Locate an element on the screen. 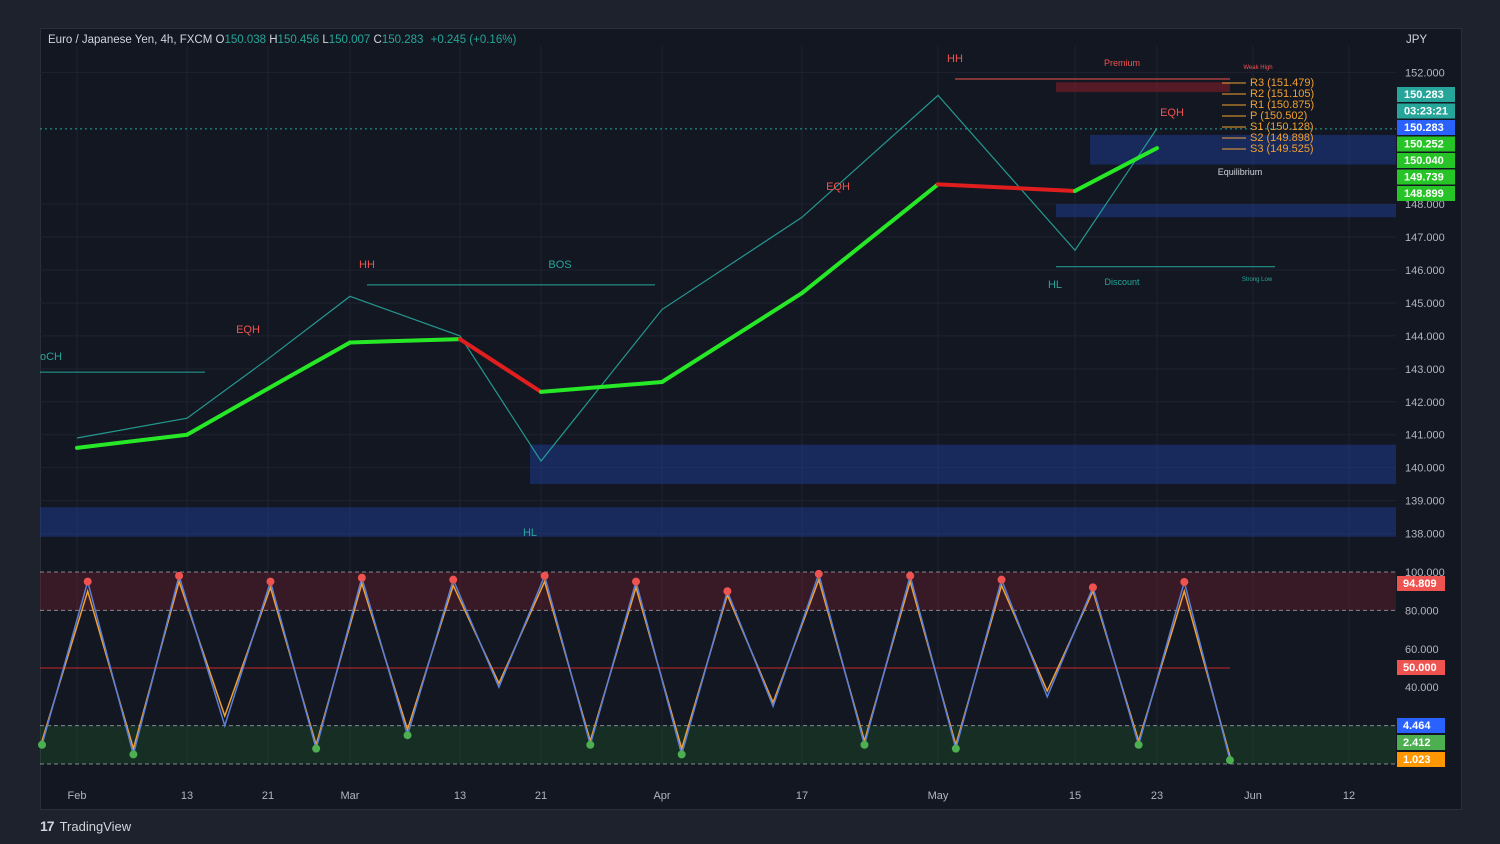  osc-scale-badge-label: 1.023 is located at coordinates (1417, 760).